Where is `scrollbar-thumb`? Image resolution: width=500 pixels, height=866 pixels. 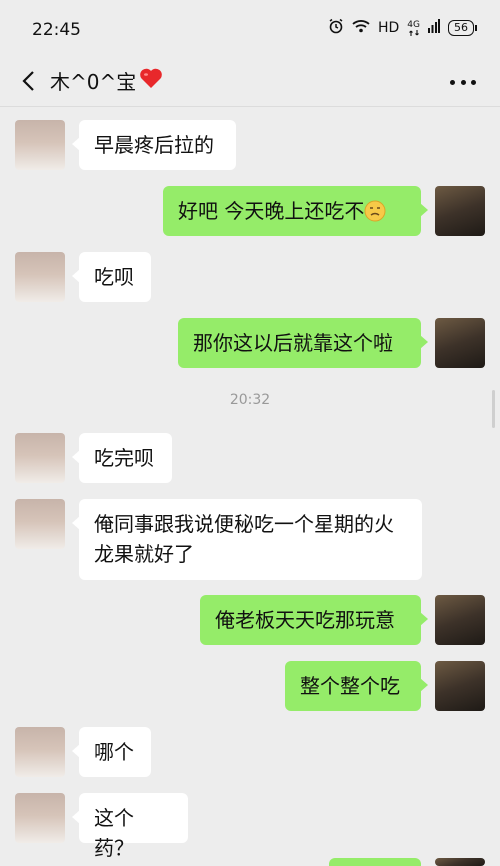
scrollbar-thumb is located at coordinates (493, 409).